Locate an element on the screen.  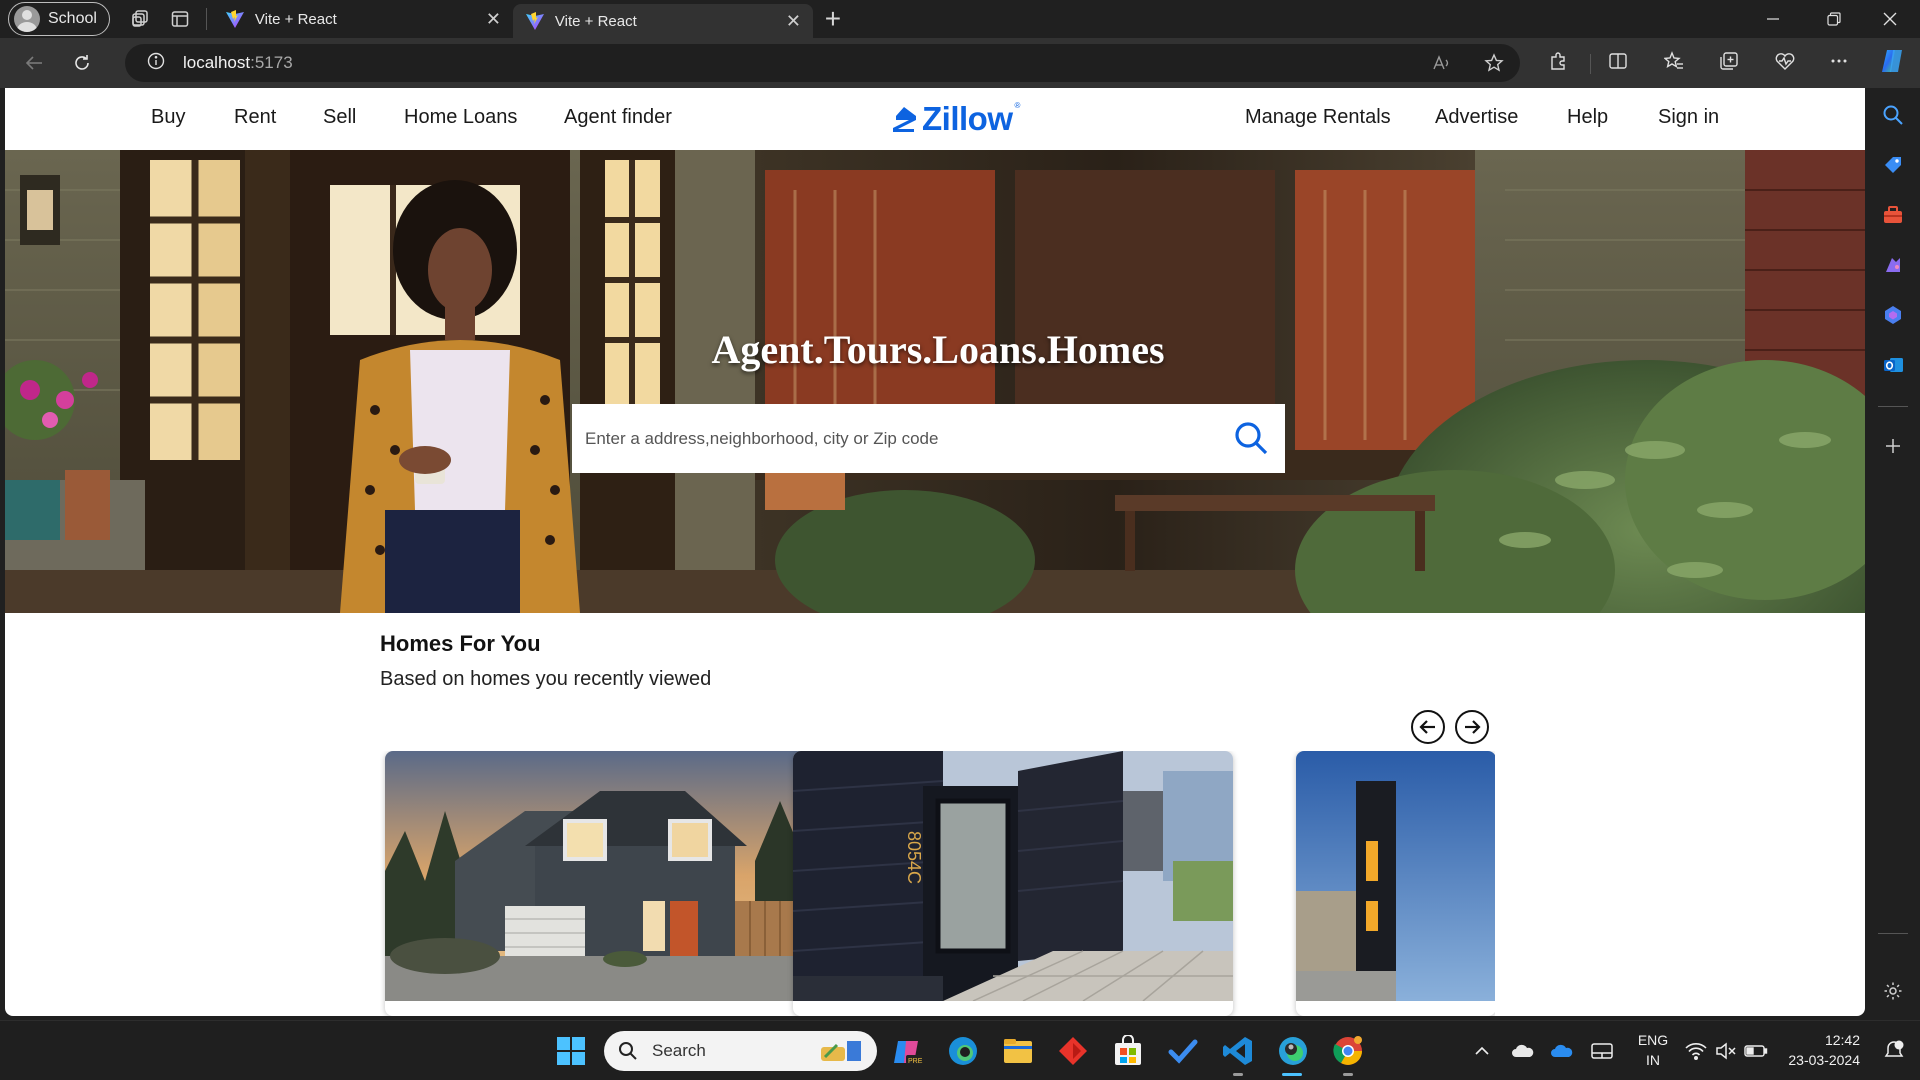
minimize-icon is located at coordinates (1773, 19).